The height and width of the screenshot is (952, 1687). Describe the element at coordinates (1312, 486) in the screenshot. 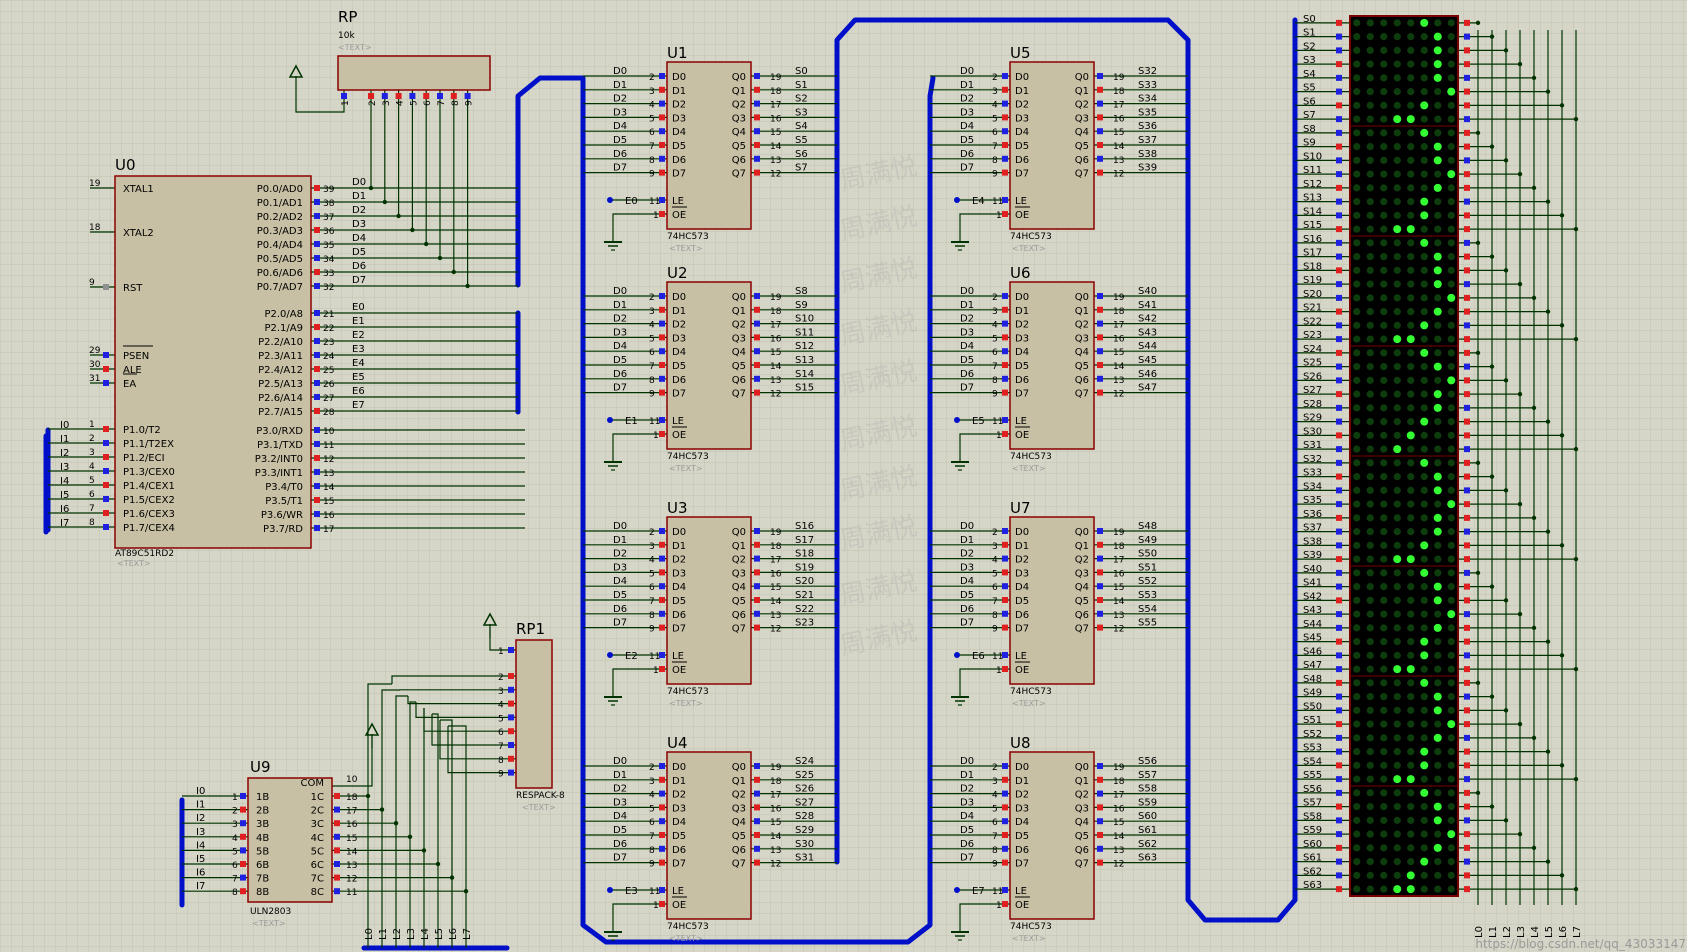

I see `net-label: S34` at that location.